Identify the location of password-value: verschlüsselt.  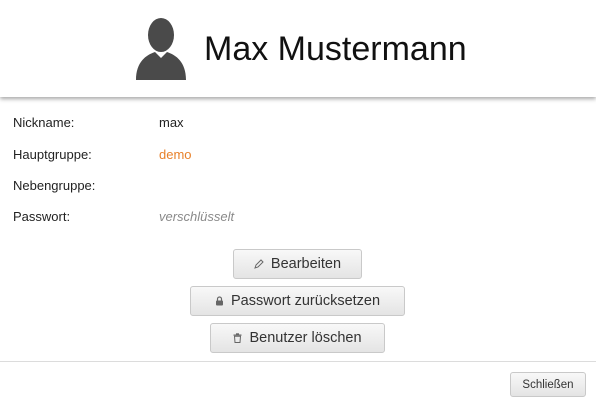
(197, 216).